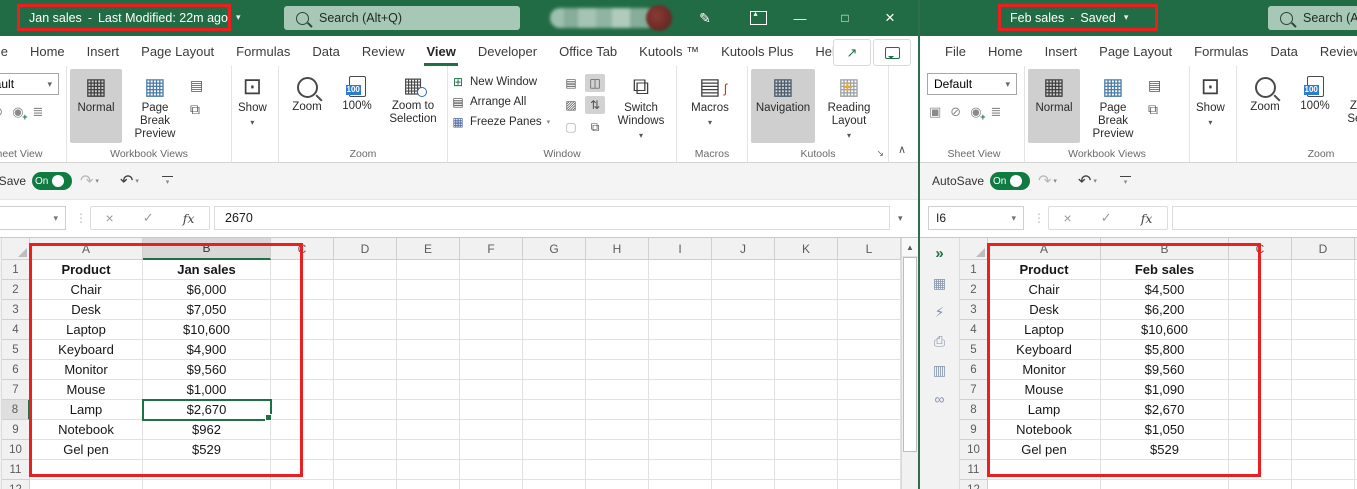 This screenshot has height=489, width=1357. What do you see at coordinates (428, 310) in the screenshot?
I see `cell-E3` at bounding box center [428, 310].